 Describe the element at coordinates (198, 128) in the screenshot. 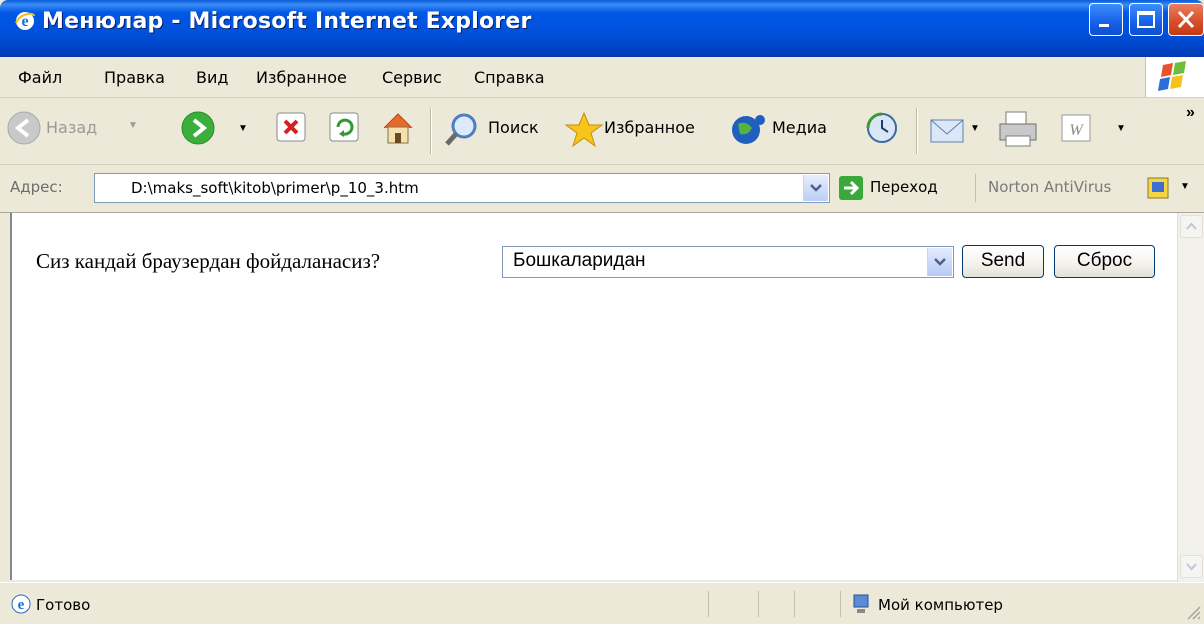

I see `forward-arrow-icon` at that location.